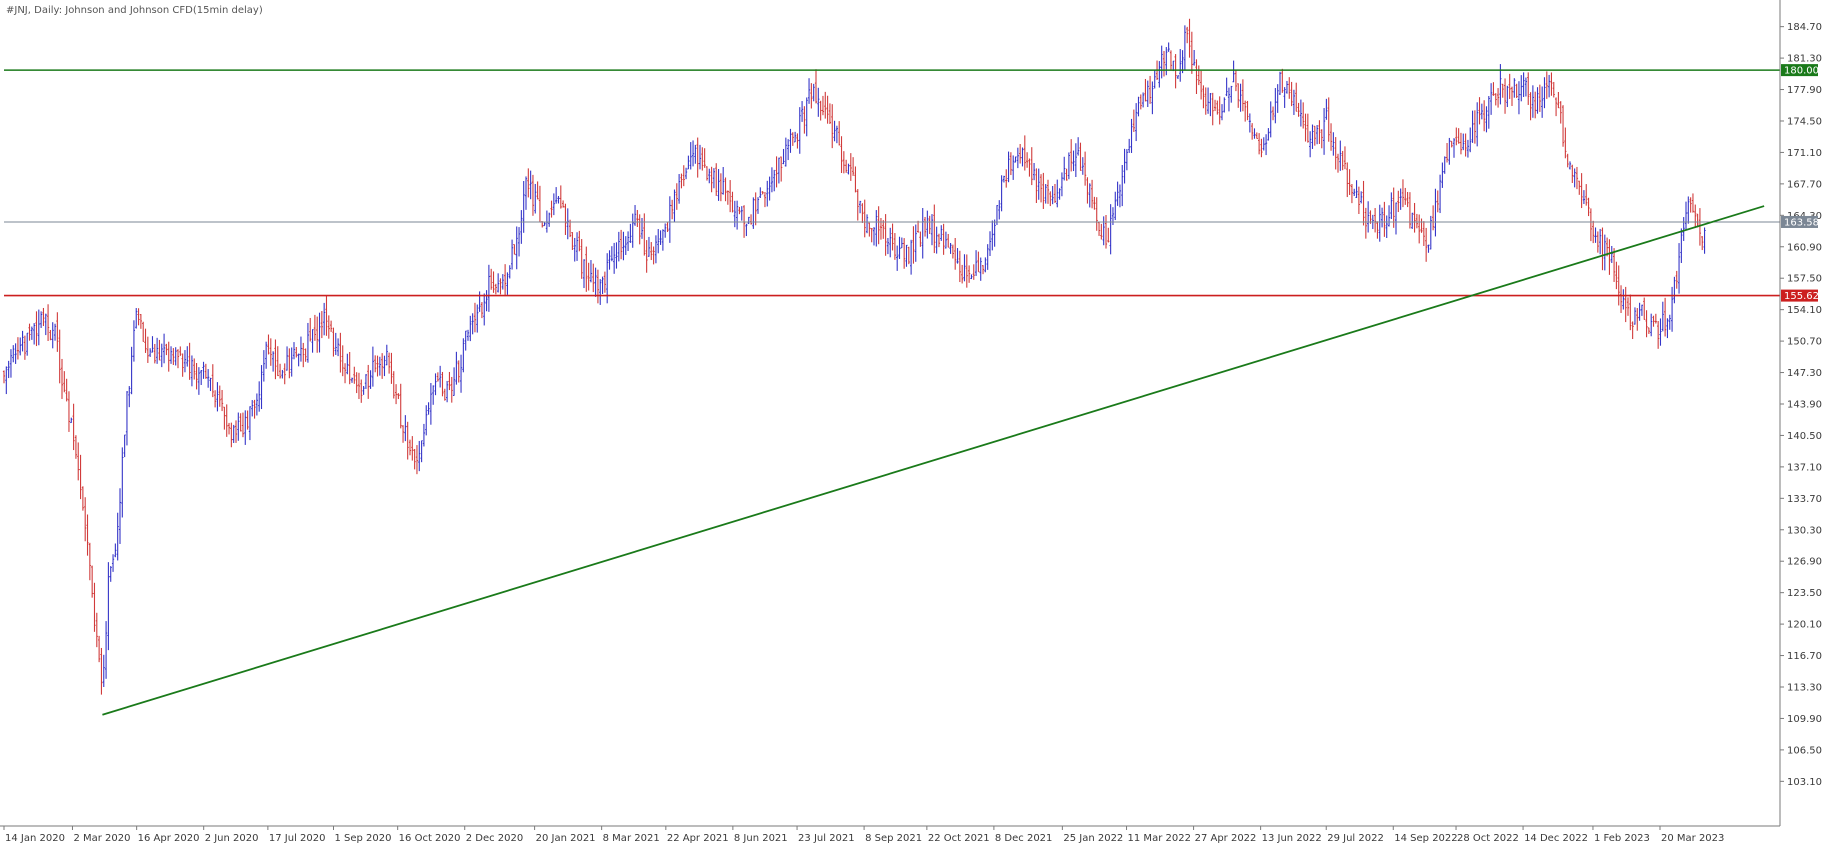 Image resolution: width=1830 pixels, height=844 pixels. What do you see at coordinates (1804, 373) in the screenshot?
I see `price-tick-label: 147.30` at bounding box center [1804, 373].